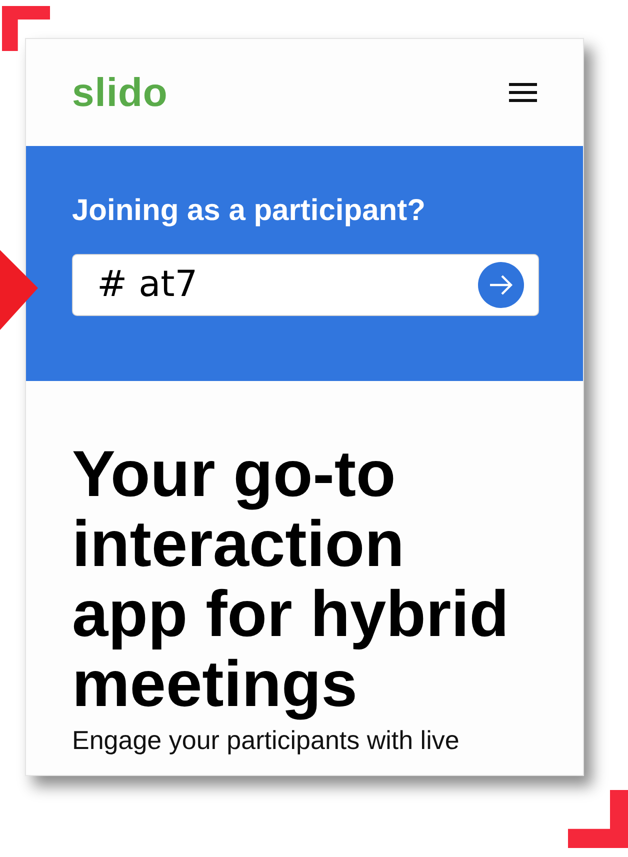 The image size is (628, 857). What do you see at coordinates (266, 740) in the screenshot?
I see `hero-intro-text: Engage your participants with live` at bounding box center [266, 740].